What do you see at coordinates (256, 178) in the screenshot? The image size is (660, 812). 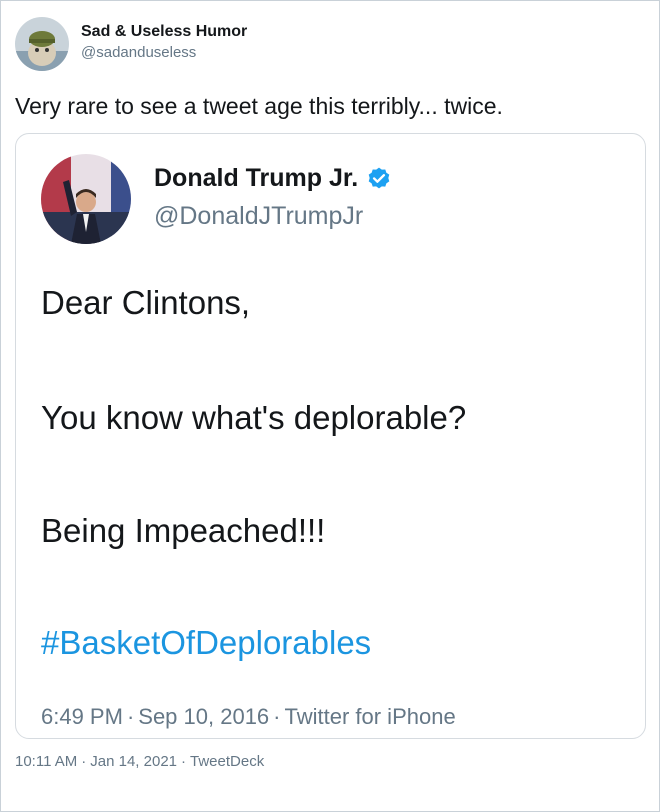 I see `quoted-author-name: Donald Trump Jr.` at bounding box center [256, 178].